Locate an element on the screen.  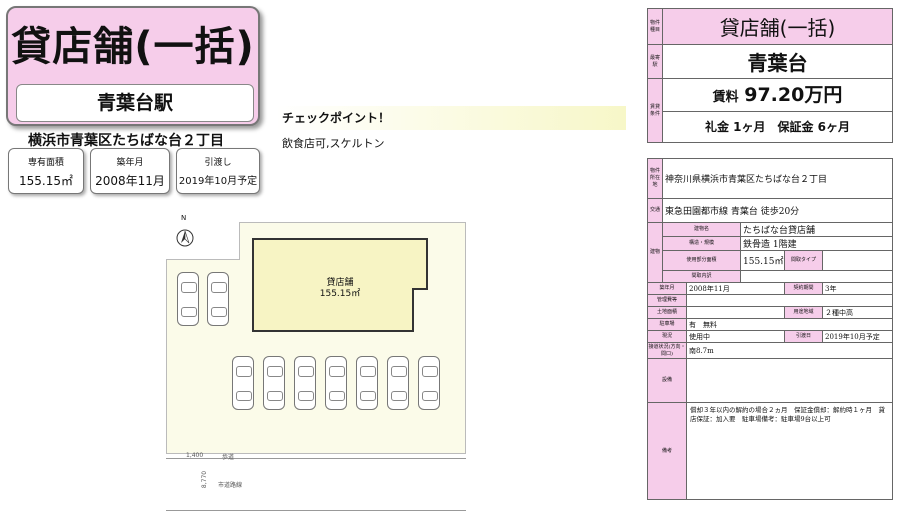
info-box-handover: 引渡し 2019年10月予定 is located at coordinates (218, 171).